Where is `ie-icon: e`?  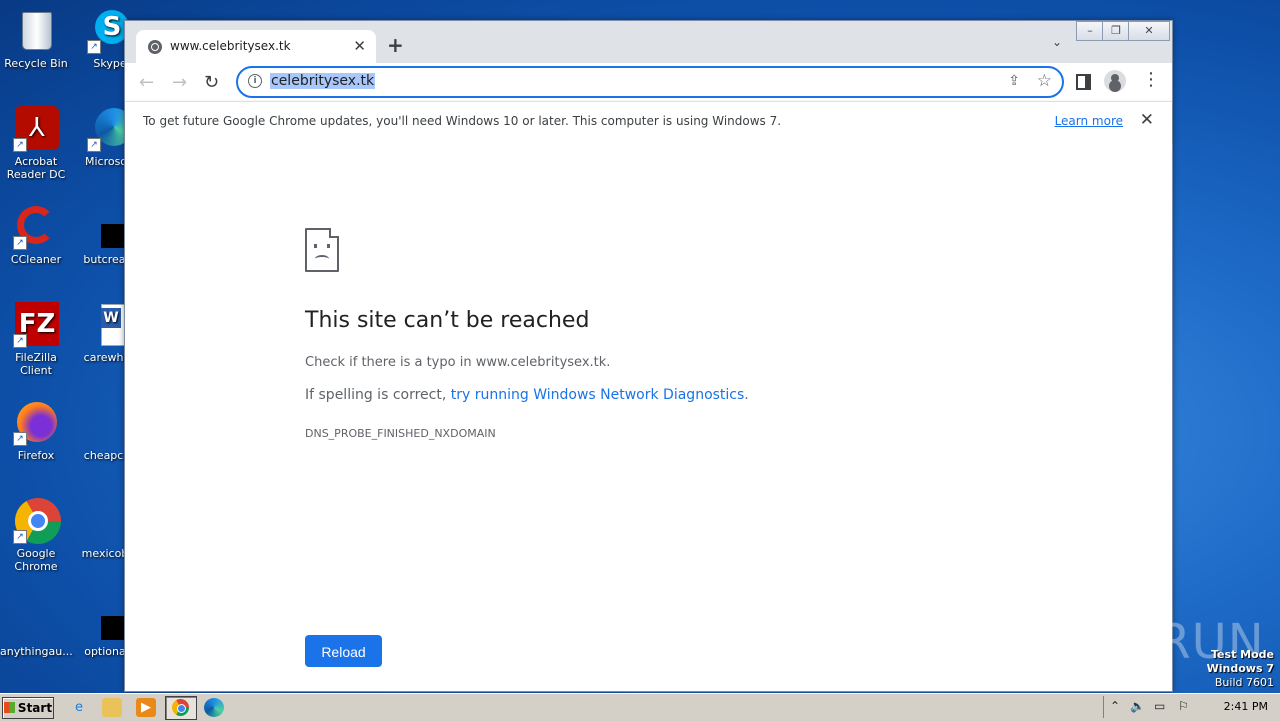 ie-icon: e is located at coordinates (79, 707).